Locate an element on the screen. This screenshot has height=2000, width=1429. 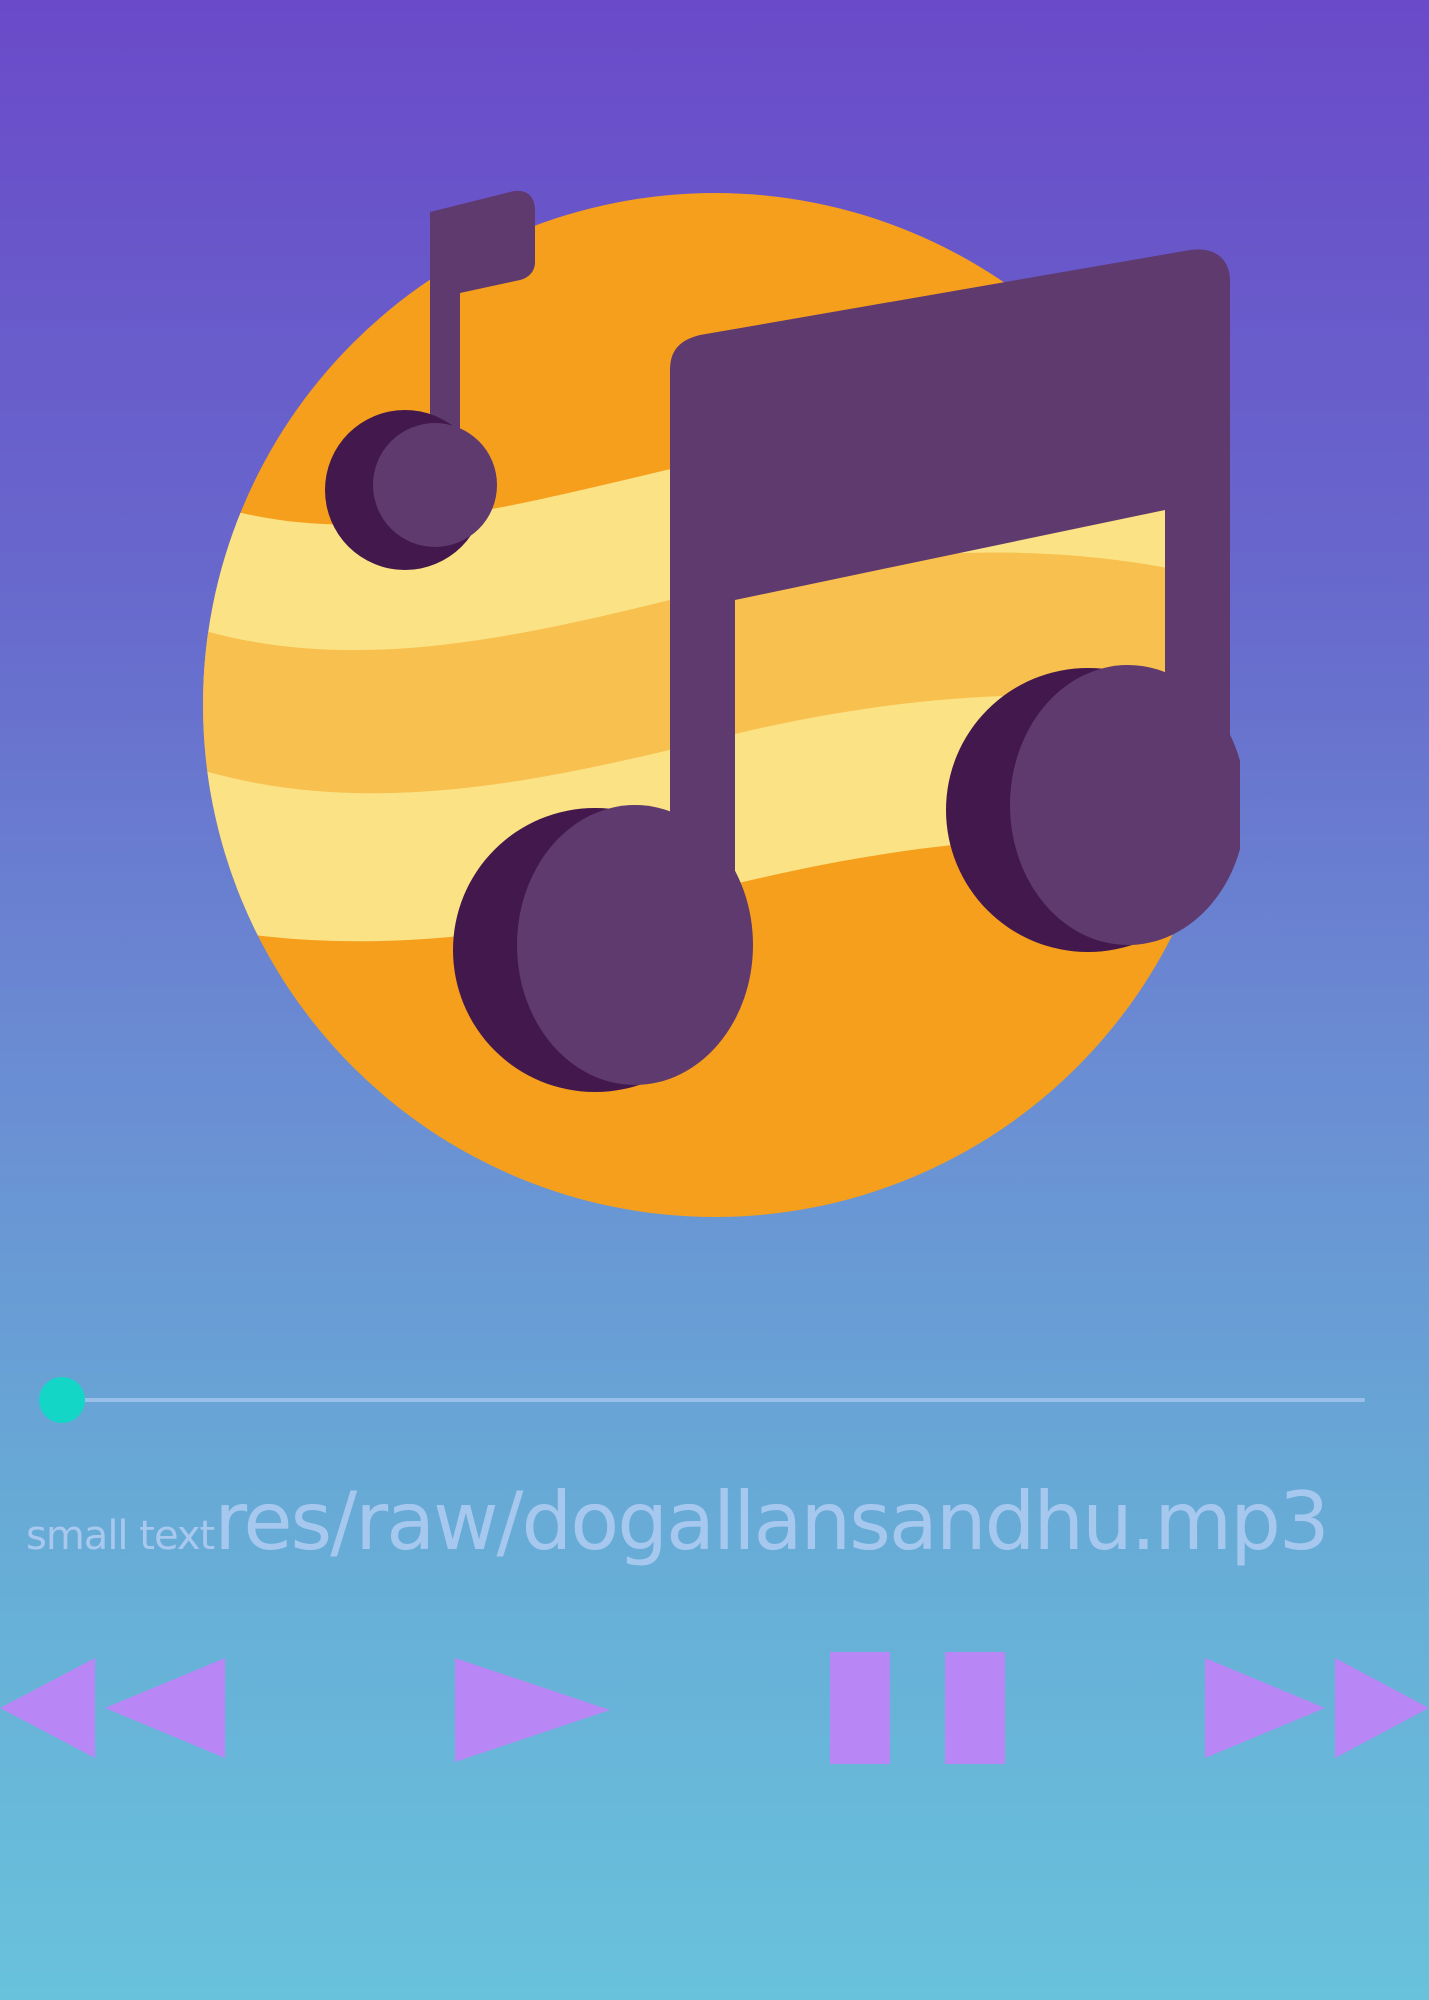
seek-thumb is located at coordinates (62, 1400).